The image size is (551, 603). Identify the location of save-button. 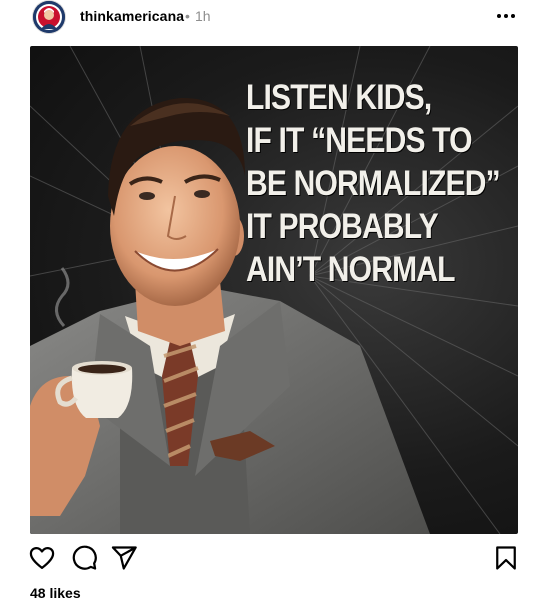
(506, 558).